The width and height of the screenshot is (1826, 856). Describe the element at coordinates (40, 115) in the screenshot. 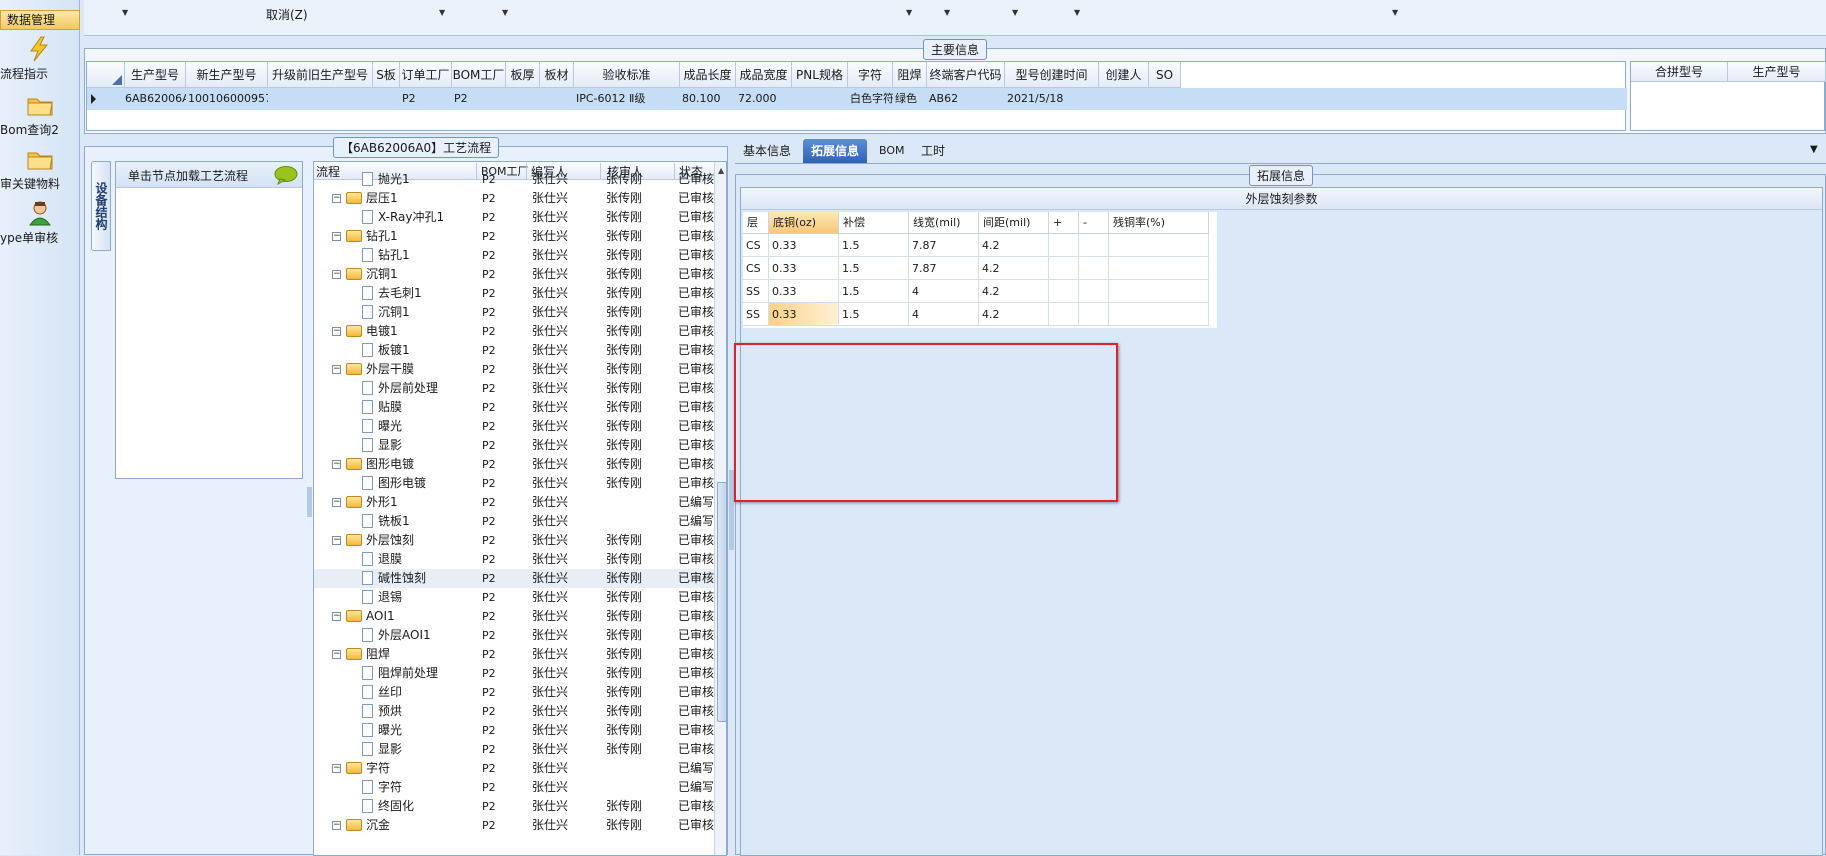

I see `nav-item-bom-query: Bom查询2` at that location.